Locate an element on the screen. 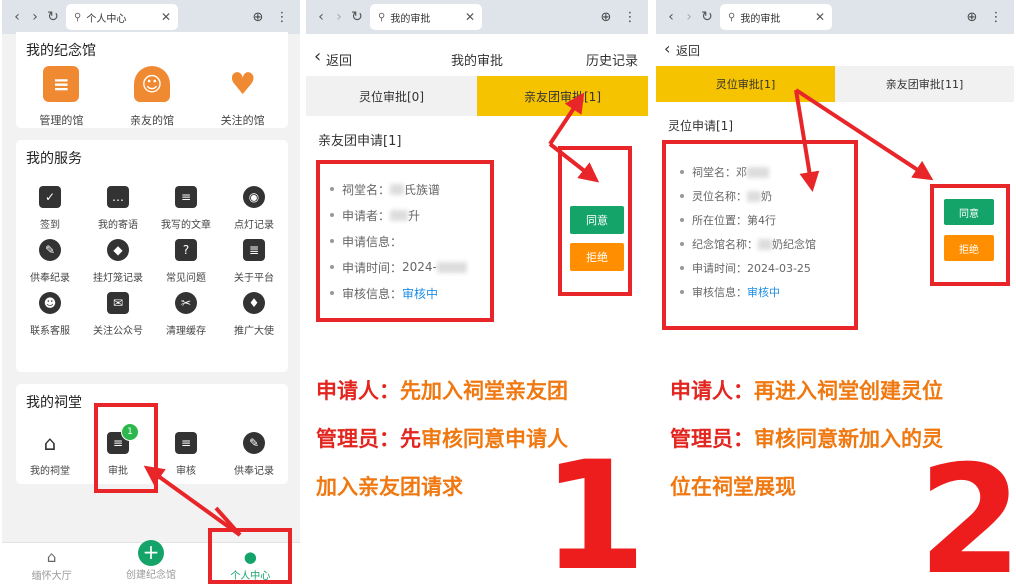 The width and height of the screenshot is (1016, 586). service-about: ≣ 关于平台 is located at coordinates (254, 261).